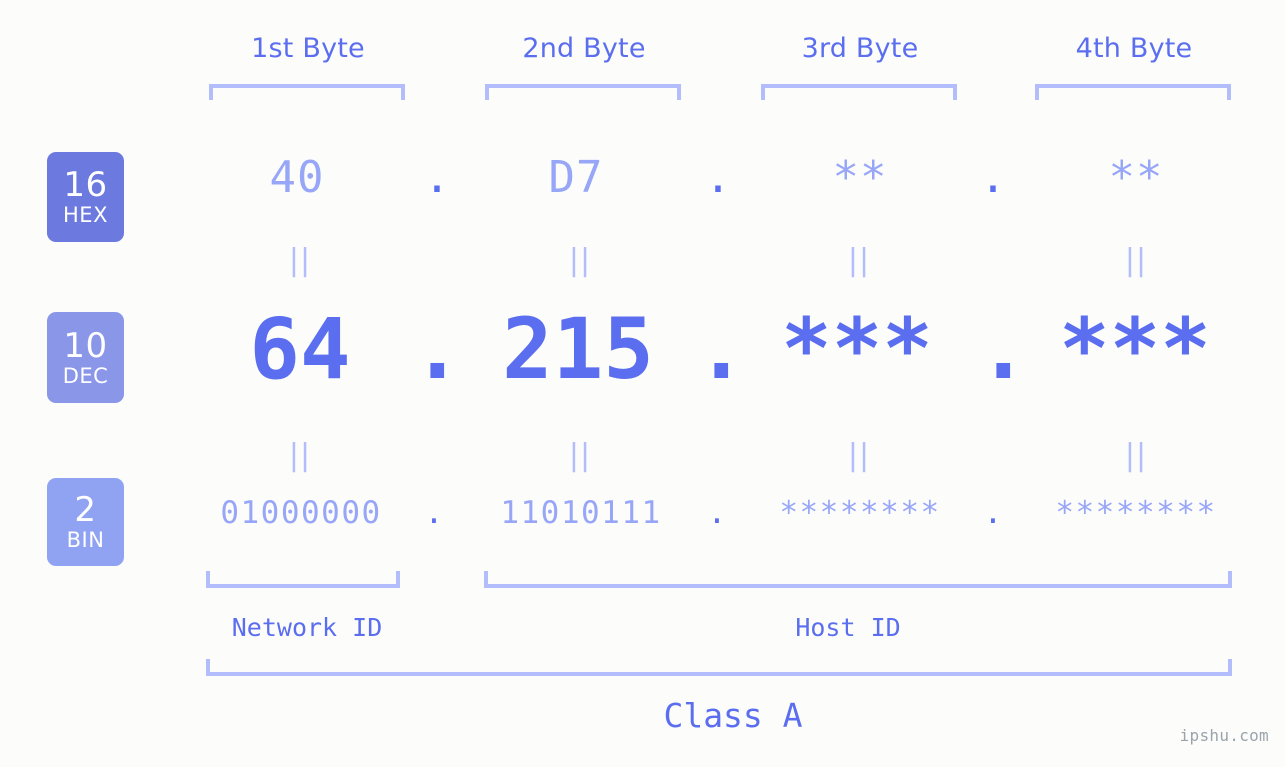  What do you see at coordinates (1136, 513) in the screenshot?
I see `bin-byte-4: ********` at bounding box center [1136, 513].